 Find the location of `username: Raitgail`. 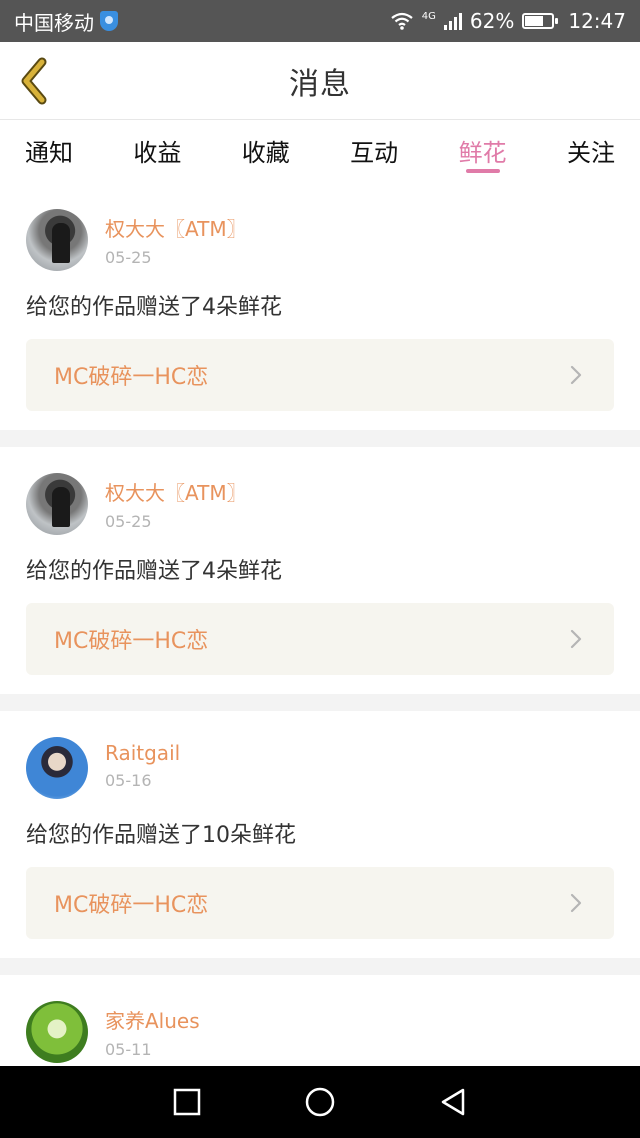

username: Raitgail is located at coordinates (142, 753).